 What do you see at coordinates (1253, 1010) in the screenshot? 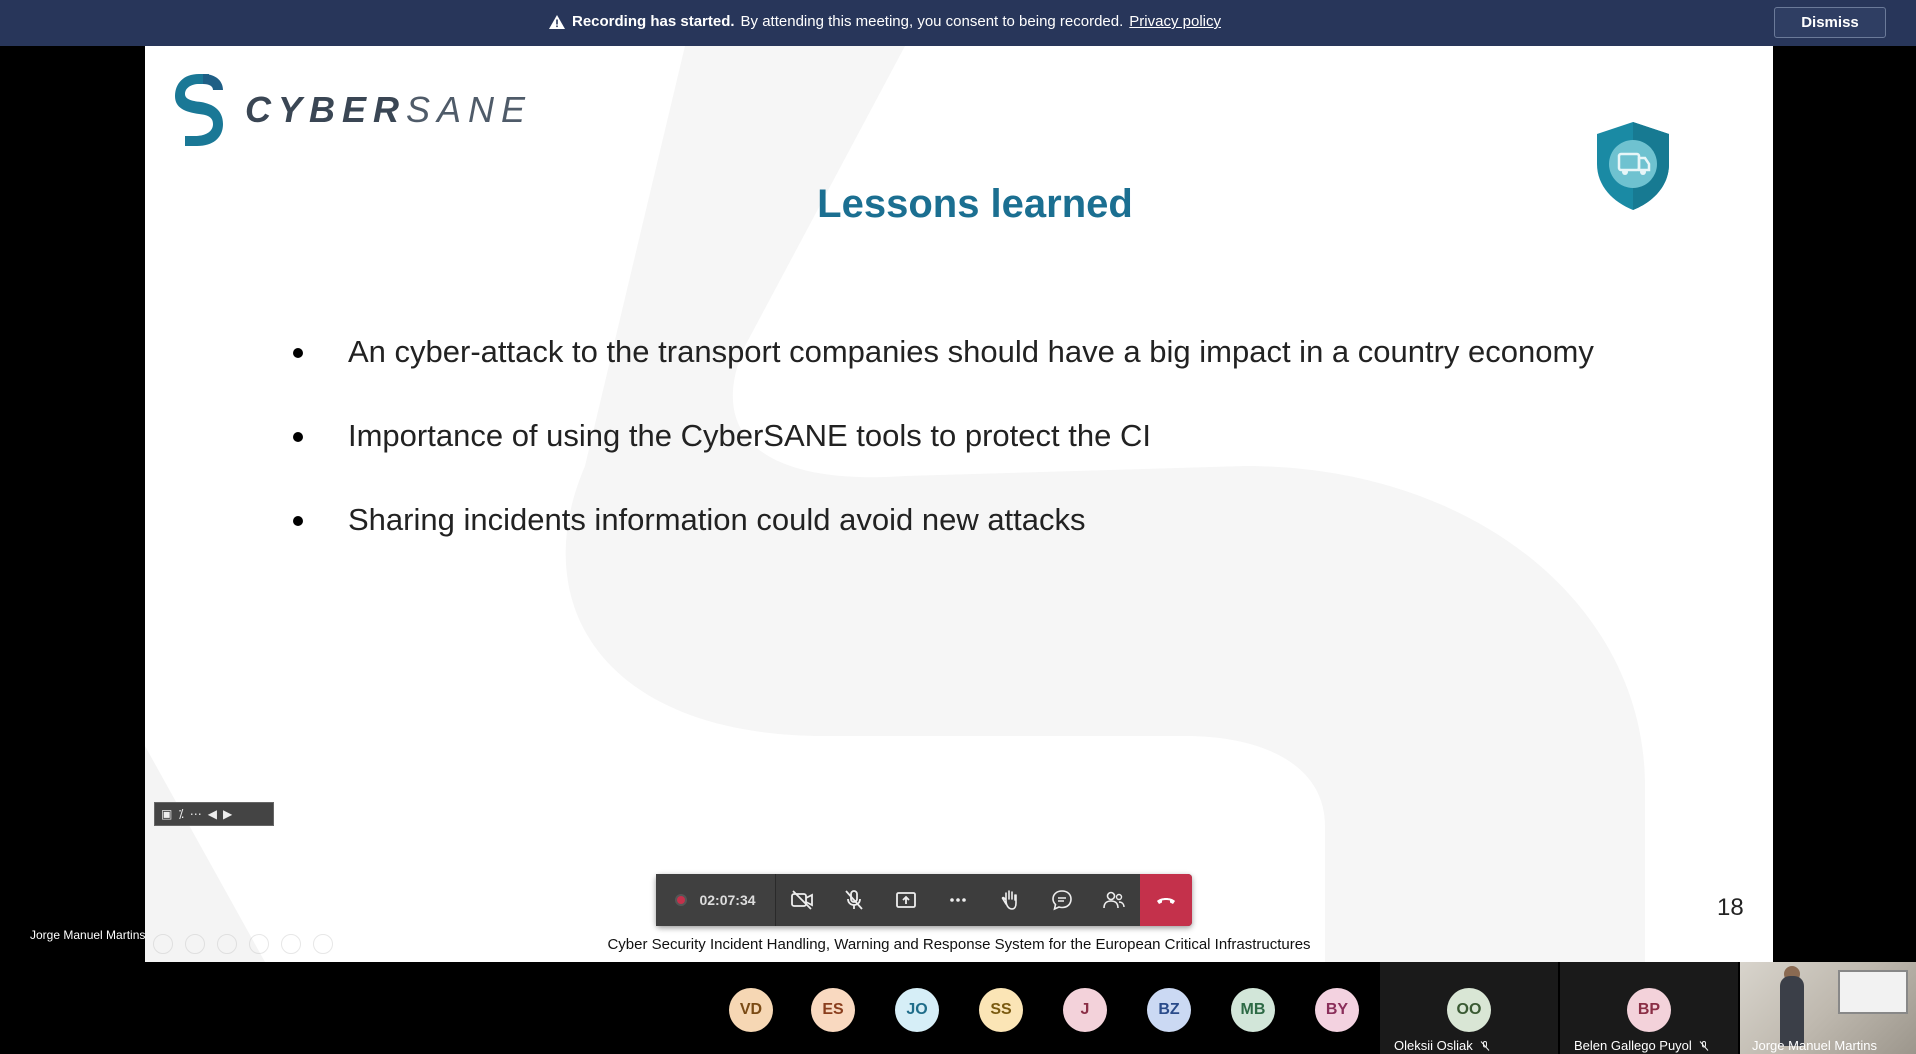
I see `participant-avatar: MB` at bounding box center [1253, 1010].